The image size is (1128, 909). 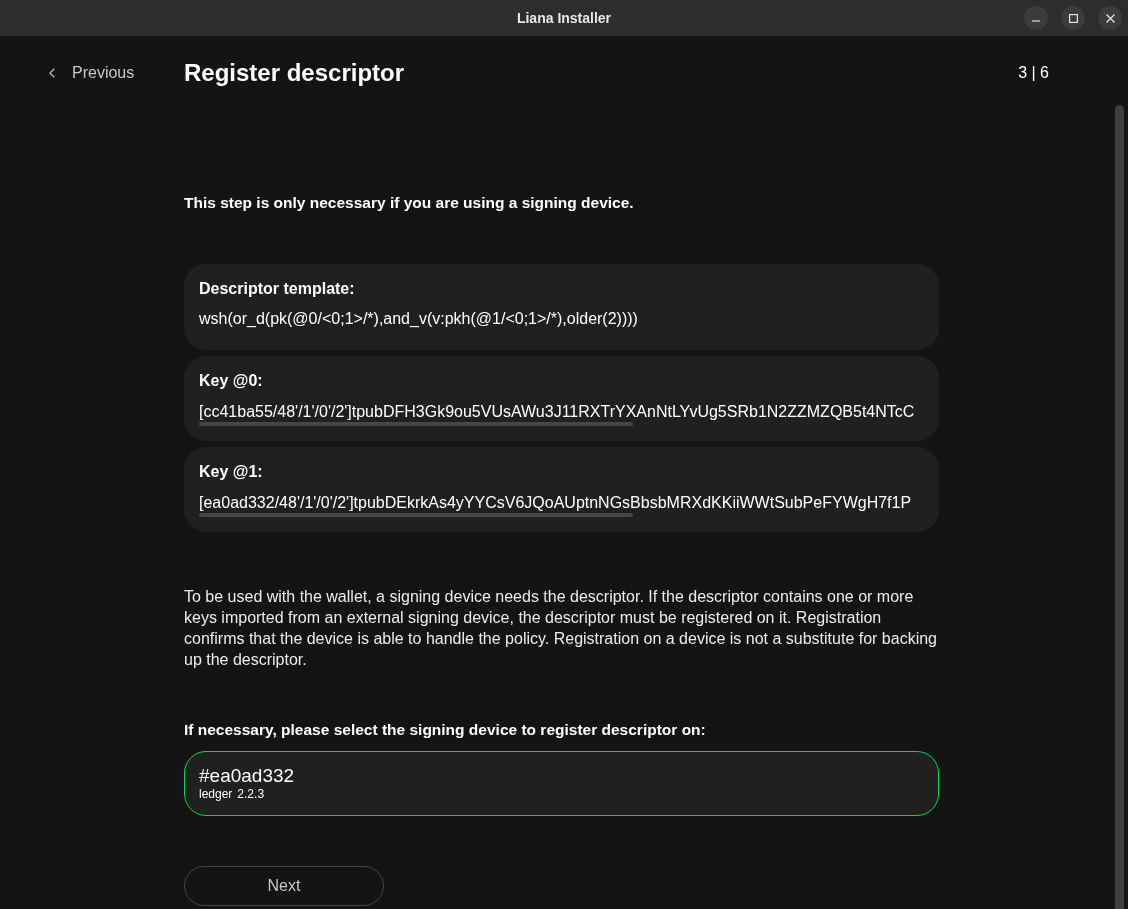 I want to click on minimize-button, so click(x=1036, y=18).